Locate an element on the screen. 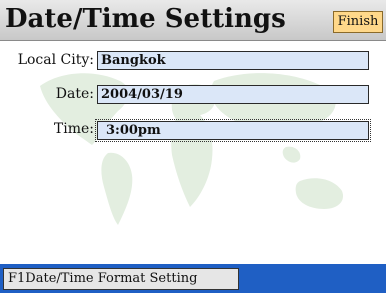 Image resolution: width=386 pixels, height=293 pixels. date-label: Date: is located at coordinates (74, 94).